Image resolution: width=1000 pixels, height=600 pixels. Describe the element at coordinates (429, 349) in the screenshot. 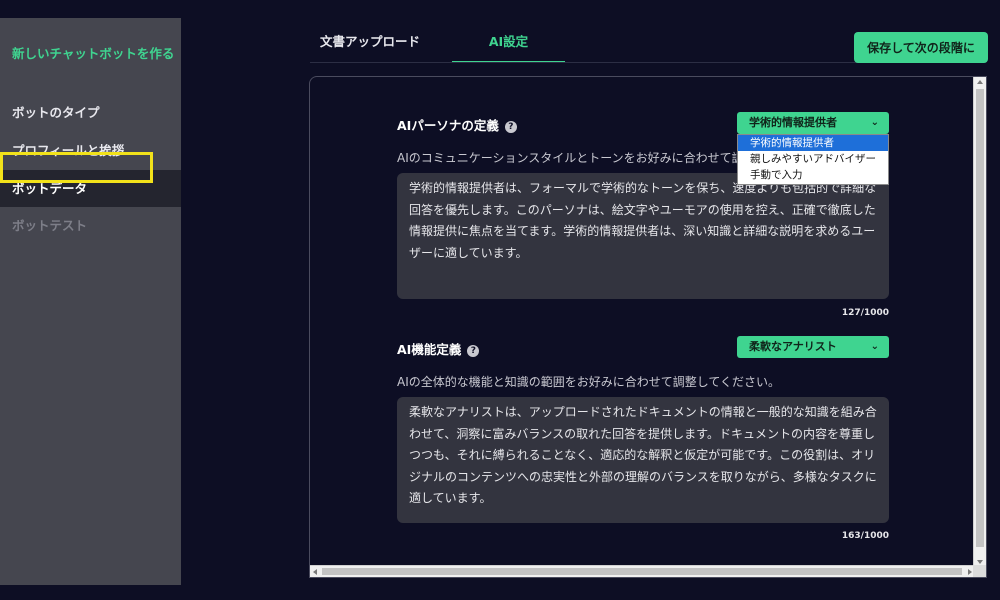

I see `function-title-label: AI機能定義` at that location.